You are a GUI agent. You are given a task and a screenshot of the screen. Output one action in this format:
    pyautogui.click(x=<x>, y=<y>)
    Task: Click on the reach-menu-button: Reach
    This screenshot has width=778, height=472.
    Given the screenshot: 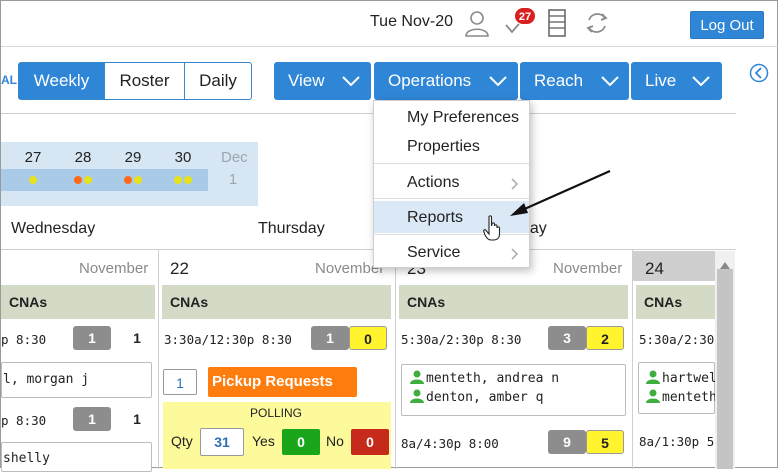 What is the action you would take?
    pyautogui.click(x=574, y=81)
    